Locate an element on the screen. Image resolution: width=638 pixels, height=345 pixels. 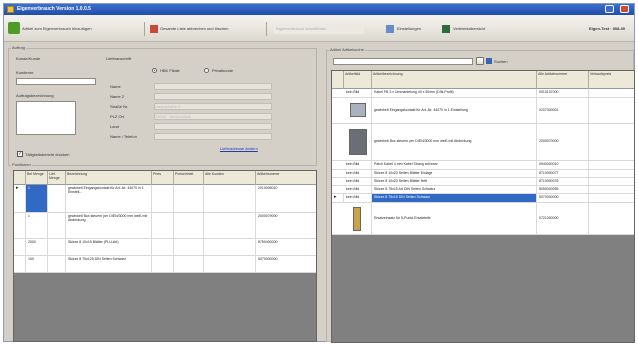
change-address-link: Lieferadresse ändern is located at coordinates (239, 148).